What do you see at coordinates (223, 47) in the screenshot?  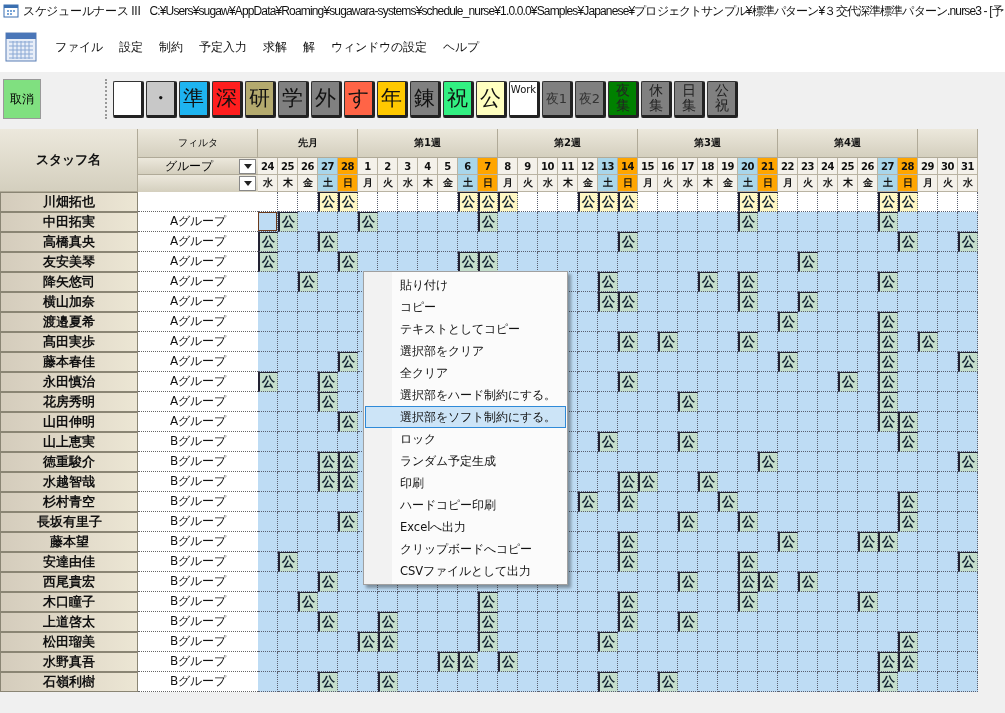 I see `menu-item: 予定入力` at bounding box center [223, 47].